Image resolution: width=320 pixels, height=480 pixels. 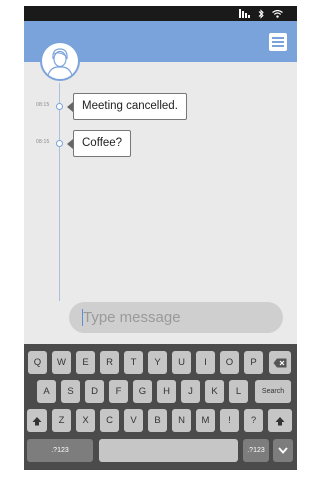 I want to click on message-input, so click(x=176, y=317).